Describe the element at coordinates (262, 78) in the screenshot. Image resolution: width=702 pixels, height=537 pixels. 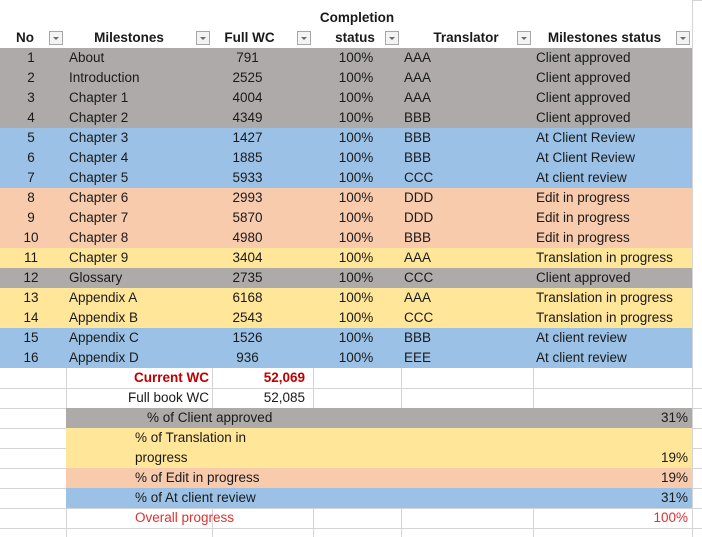
I see `cell-full-wc: 2525` at that location.